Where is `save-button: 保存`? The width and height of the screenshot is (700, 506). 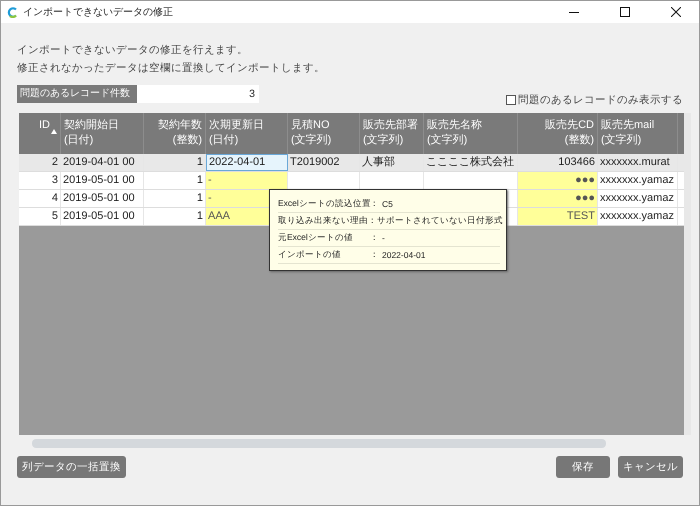 save-button: 保存 is located at coordinates (583, 467).